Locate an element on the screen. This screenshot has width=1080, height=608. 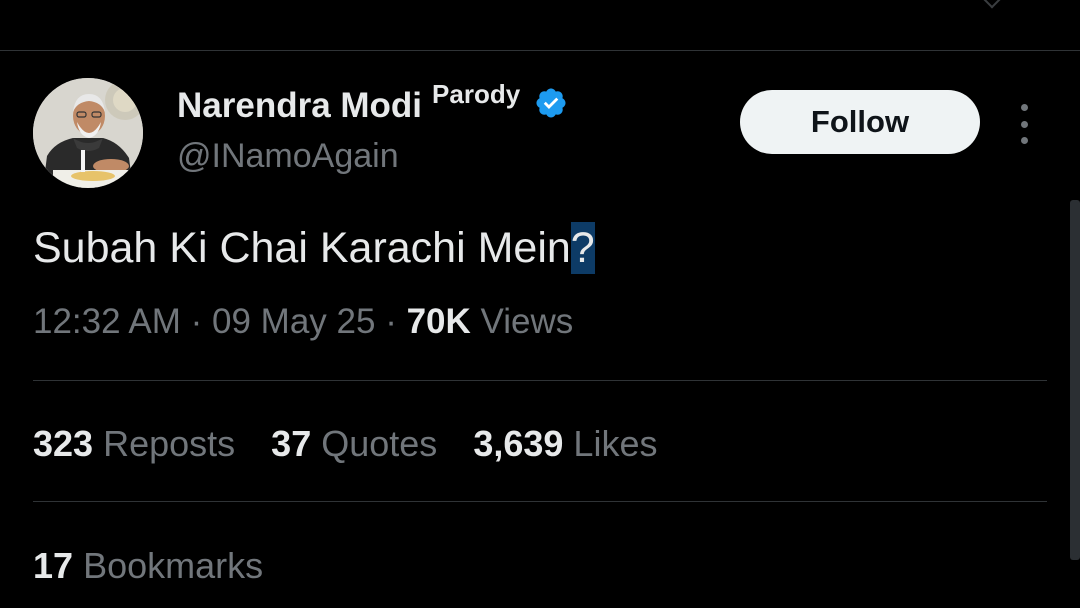
bookmarks-stat: 17 Bookmarks is located at coordinates (148, 566).